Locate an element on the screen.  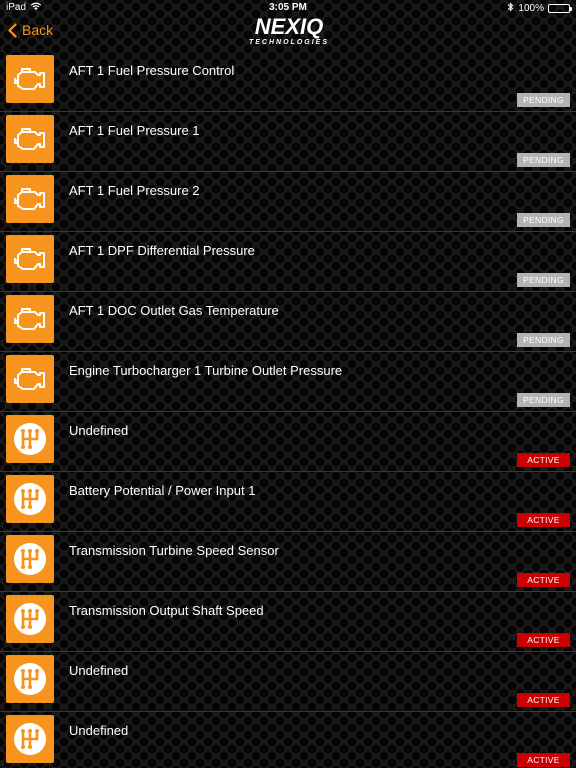
list-item: Transmission Output Shaft Speed ACTIVE is located at coordinates (288, 622).